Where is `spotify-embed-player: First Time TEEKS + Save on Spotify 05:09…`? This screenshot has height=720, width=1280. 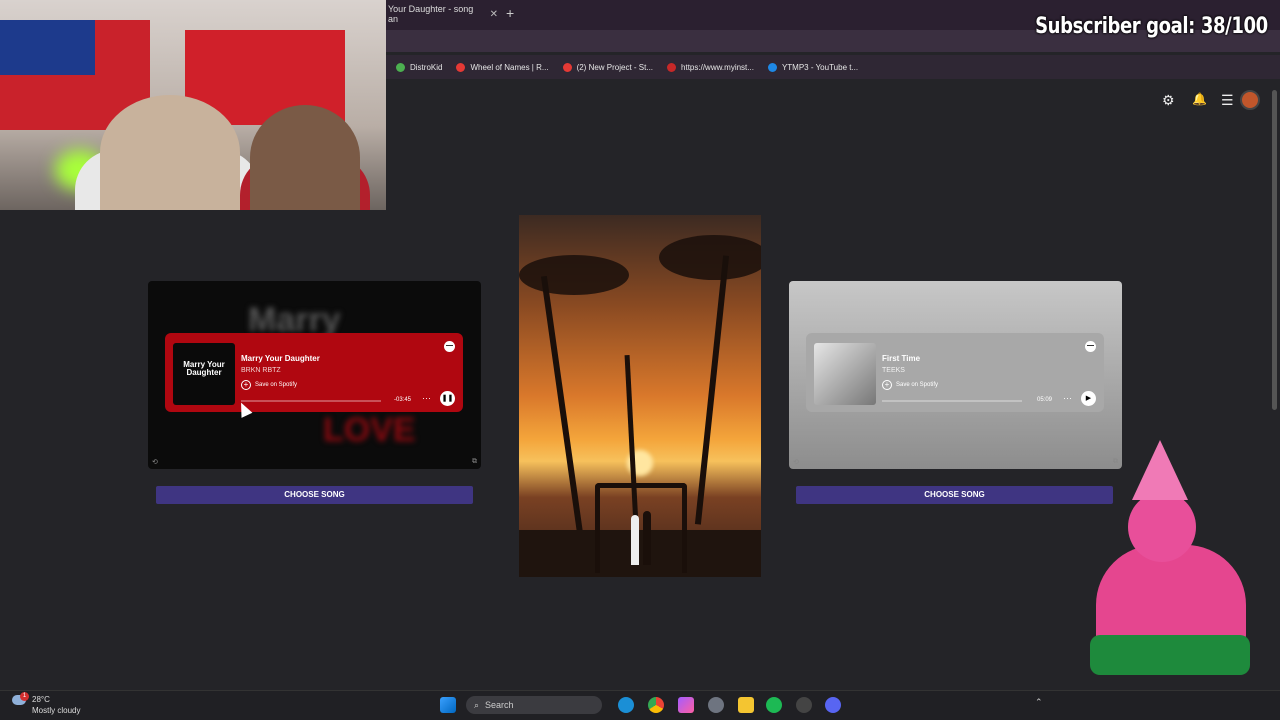
spotify-embed-player: First Time TEEKS + Save on Spotify 05:09… is located at coordinates (955, 372).